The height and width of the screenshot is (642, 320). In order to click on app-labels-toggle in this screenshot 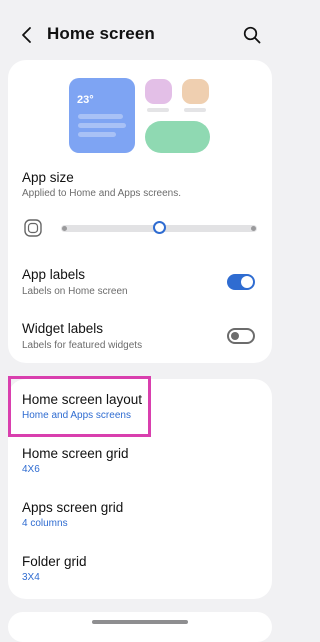, I will do `click(241, 282)`.